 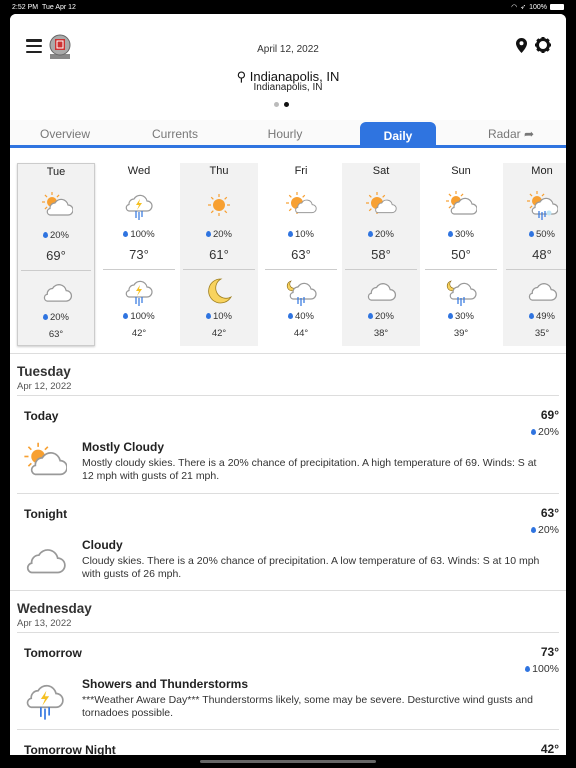 I want to click on tab-radar: Radar ➦, so click(x=511, y=132).